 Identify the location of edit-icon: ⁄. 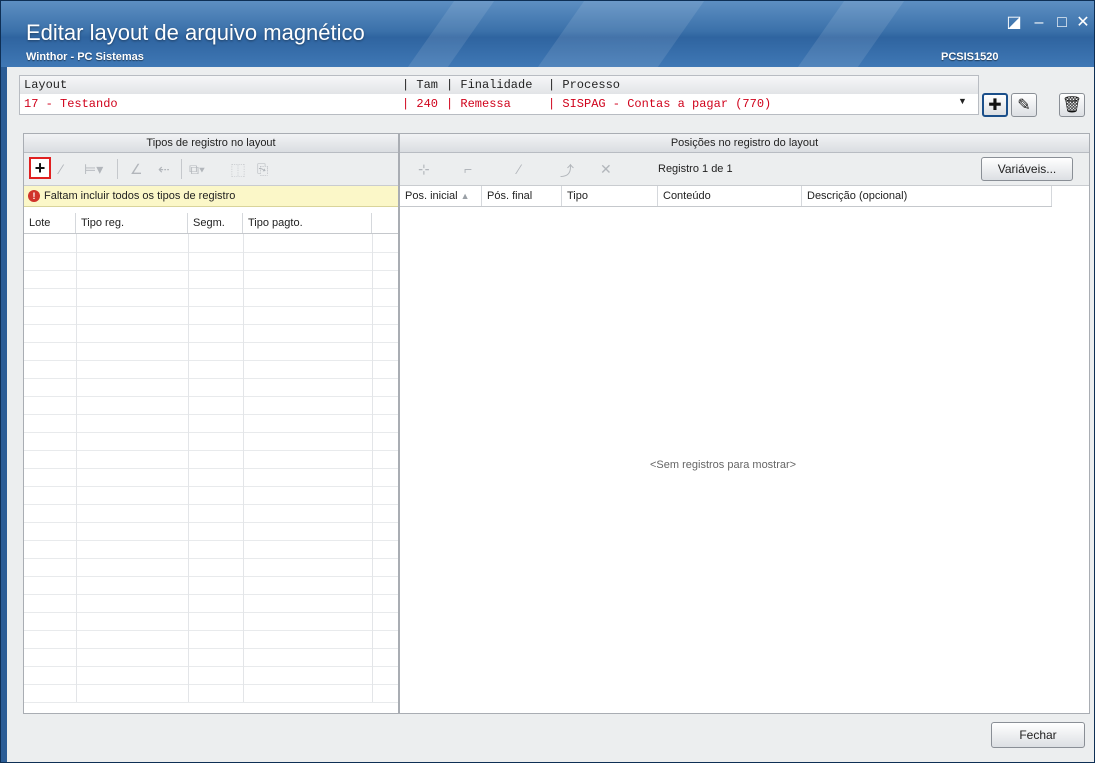
(61, 169).